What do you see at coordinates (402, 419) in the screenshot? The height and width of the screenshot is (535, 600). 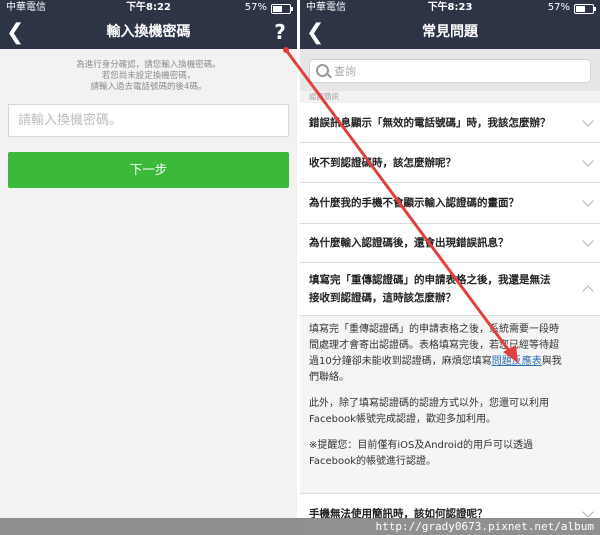 I see `answer-line: Facebook帳號完成認證，歡迎多加利用。` at bounding box center [402, 419].